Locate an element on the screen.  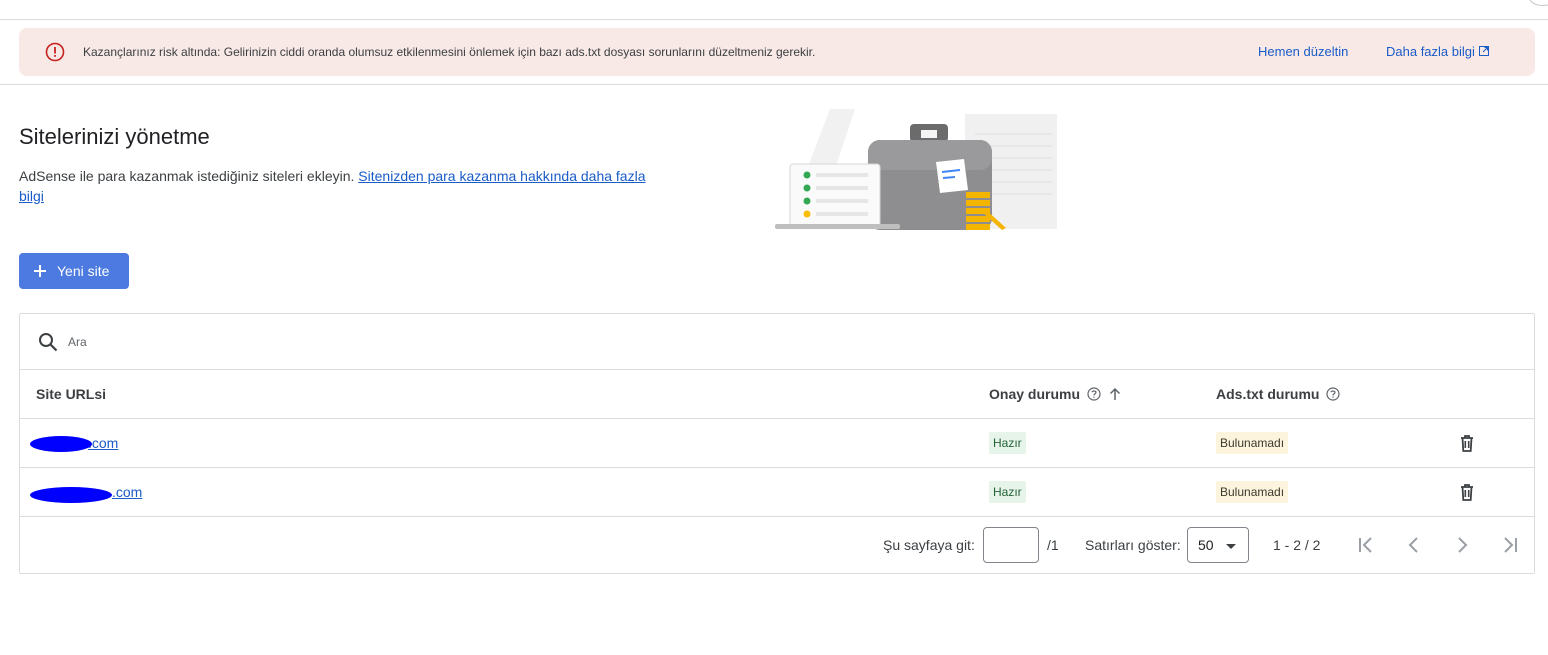
top-divider is located at coordinates (774, 19).